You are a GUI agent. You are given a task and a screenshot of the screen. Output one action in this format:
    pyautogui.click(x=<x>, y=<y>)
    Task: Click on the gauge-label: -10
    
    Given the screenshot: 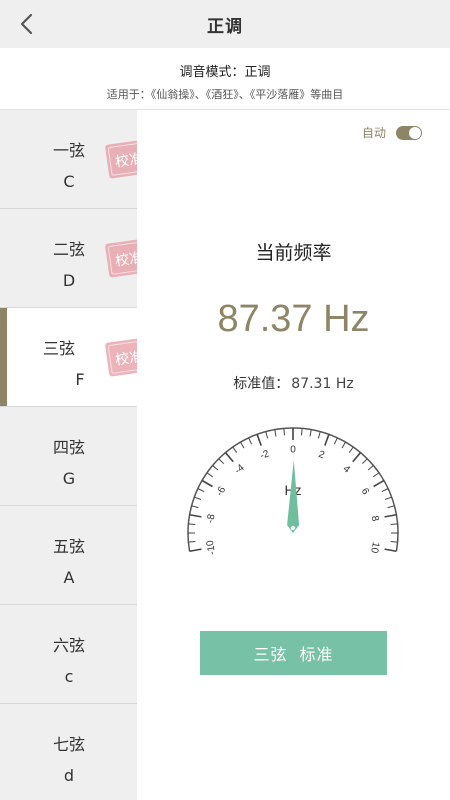 What is the action you would take?
    pyautogui.click(x=211, y=547)
    